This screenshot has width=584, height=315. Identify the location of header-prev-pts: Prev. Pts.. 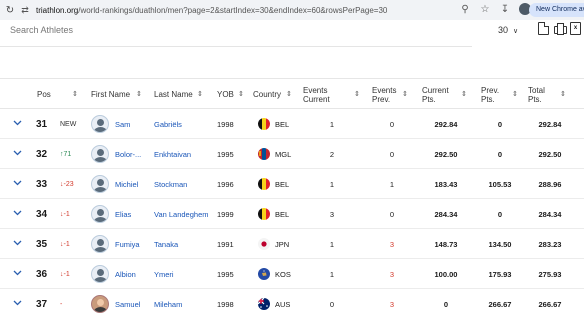
(494, 94).